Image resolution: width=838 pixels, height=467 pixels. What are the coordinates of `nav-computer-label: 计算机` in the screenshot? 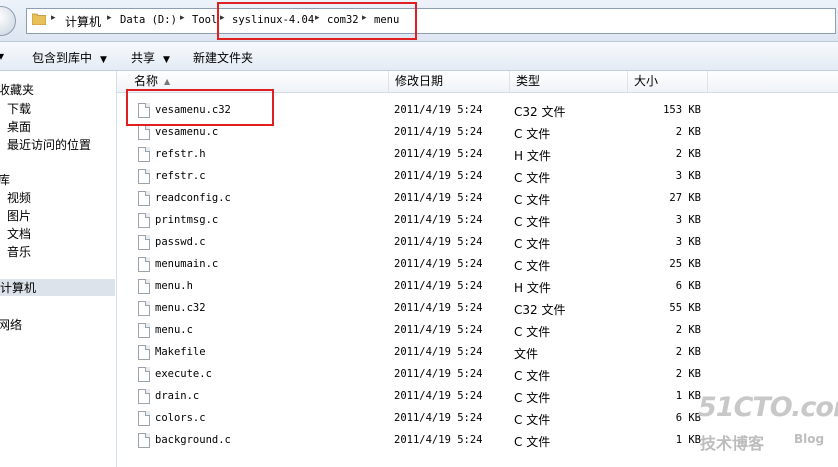 It's located at (18, 288).